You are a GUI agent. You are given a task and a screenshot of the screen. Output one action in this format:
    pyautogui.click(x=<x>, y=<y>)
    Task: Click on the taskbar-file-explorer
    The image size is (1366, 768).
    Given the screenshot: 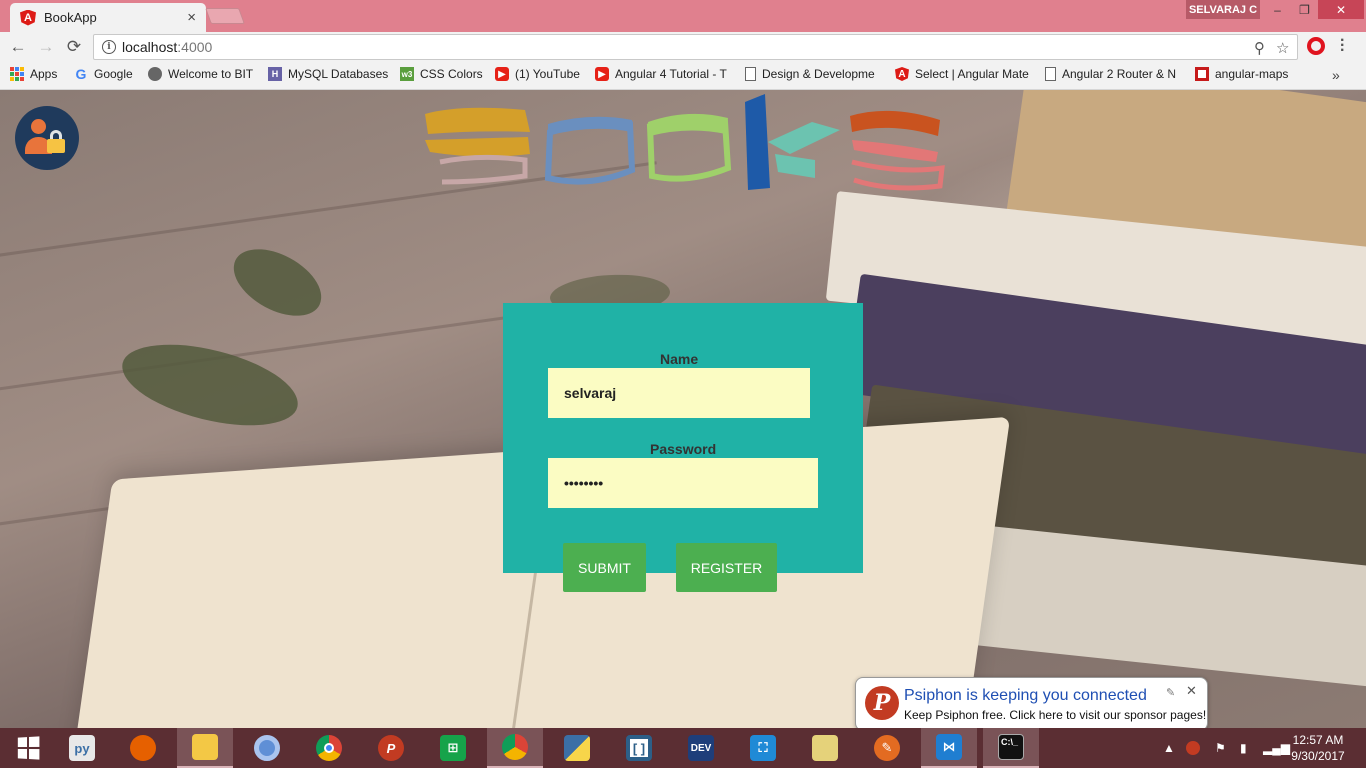 What is the action you would take?
    pyautogui.click(x=205, y=748)
    